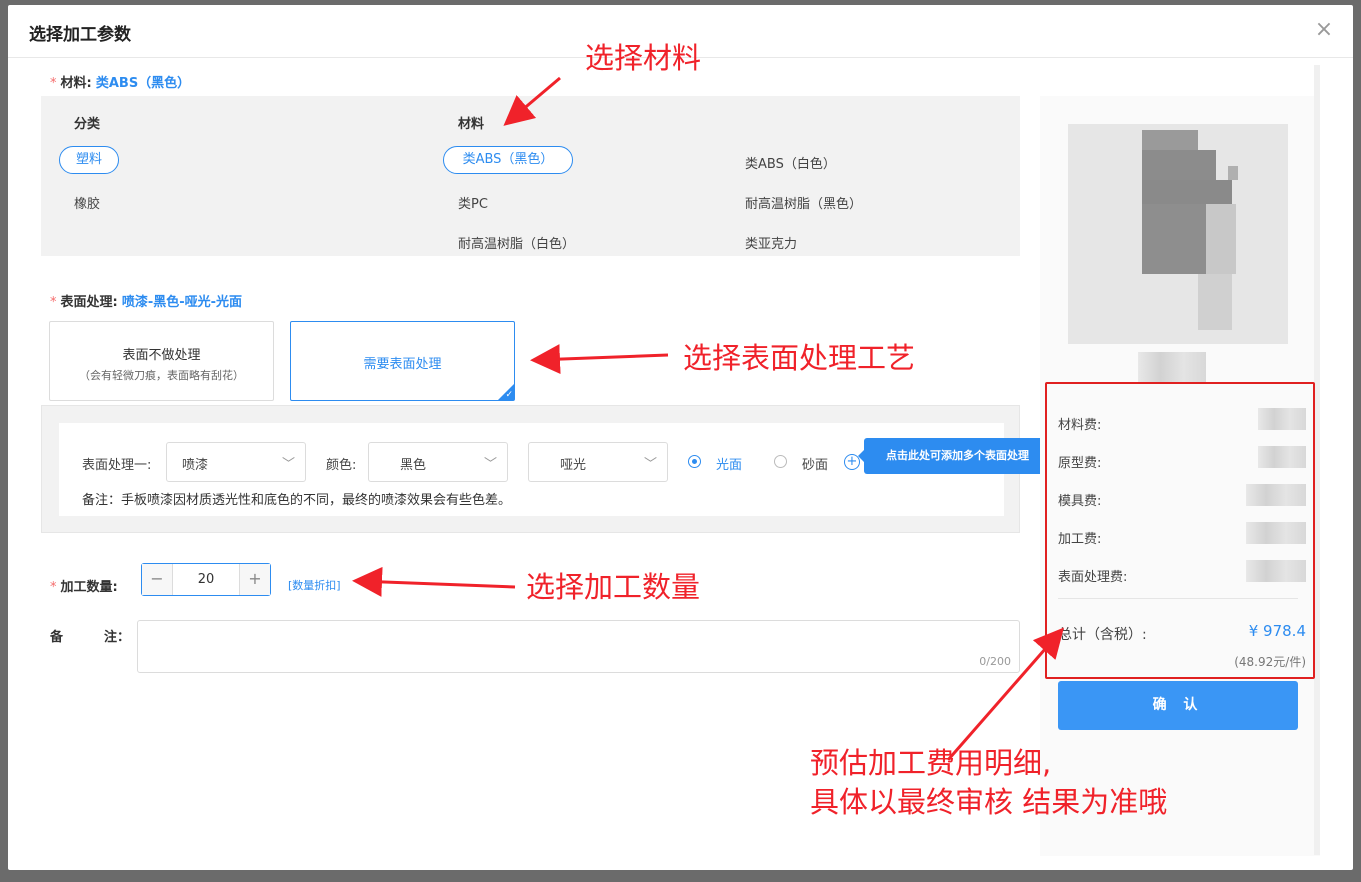 Image resolution: width=1361 pixels, height=882 pixels. Describe the element at coordinates (434, 581) in the screenshot. I see `arrow-to-quantity` at that location.